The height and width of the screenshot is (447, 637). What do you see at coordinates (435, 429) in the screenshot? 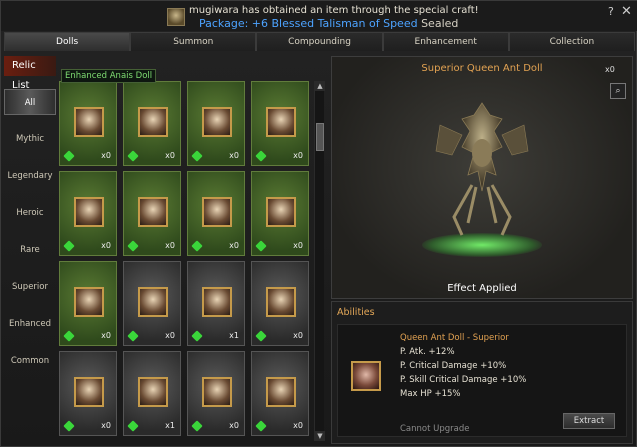
I see `cannot-upgrade-label: Cannot Upgrade` at bounding box center [435, 429].